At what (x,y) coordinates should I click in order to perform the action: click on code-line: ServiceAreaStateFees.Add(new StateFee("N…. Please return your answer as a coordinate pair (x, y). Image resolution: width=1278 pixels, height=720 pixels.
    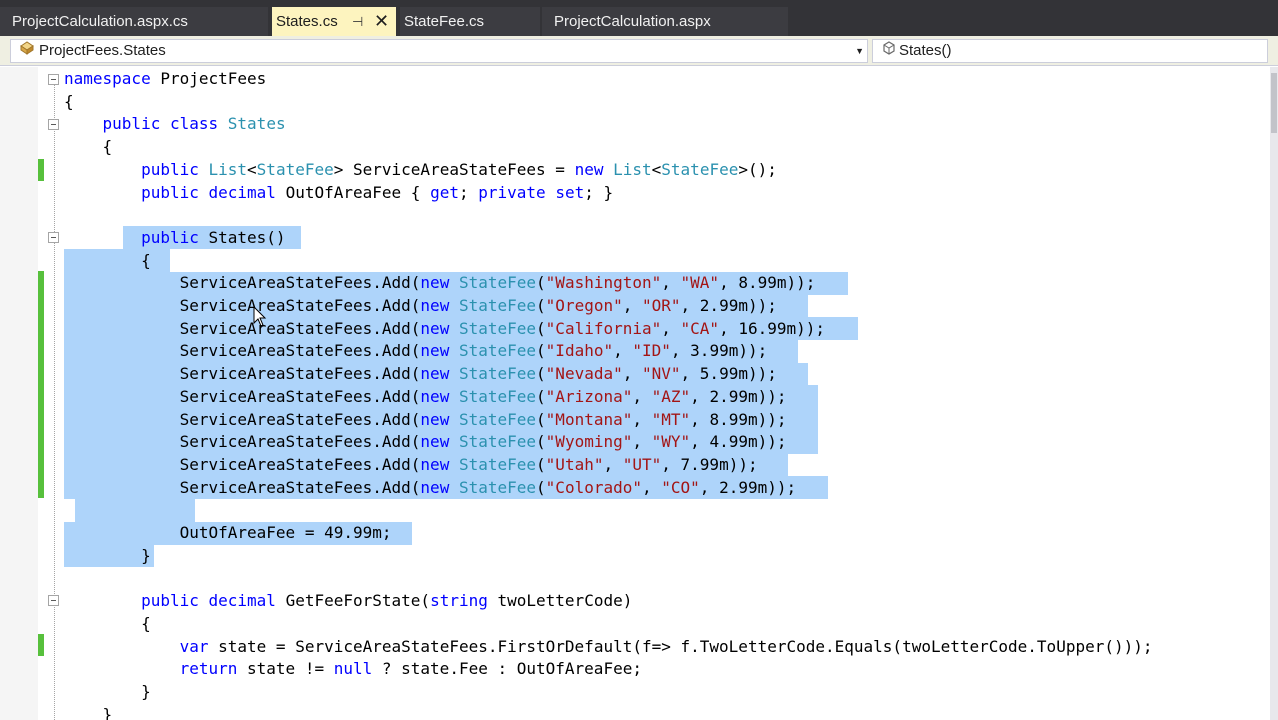
    Looking at the image, I should click on (420, 374).